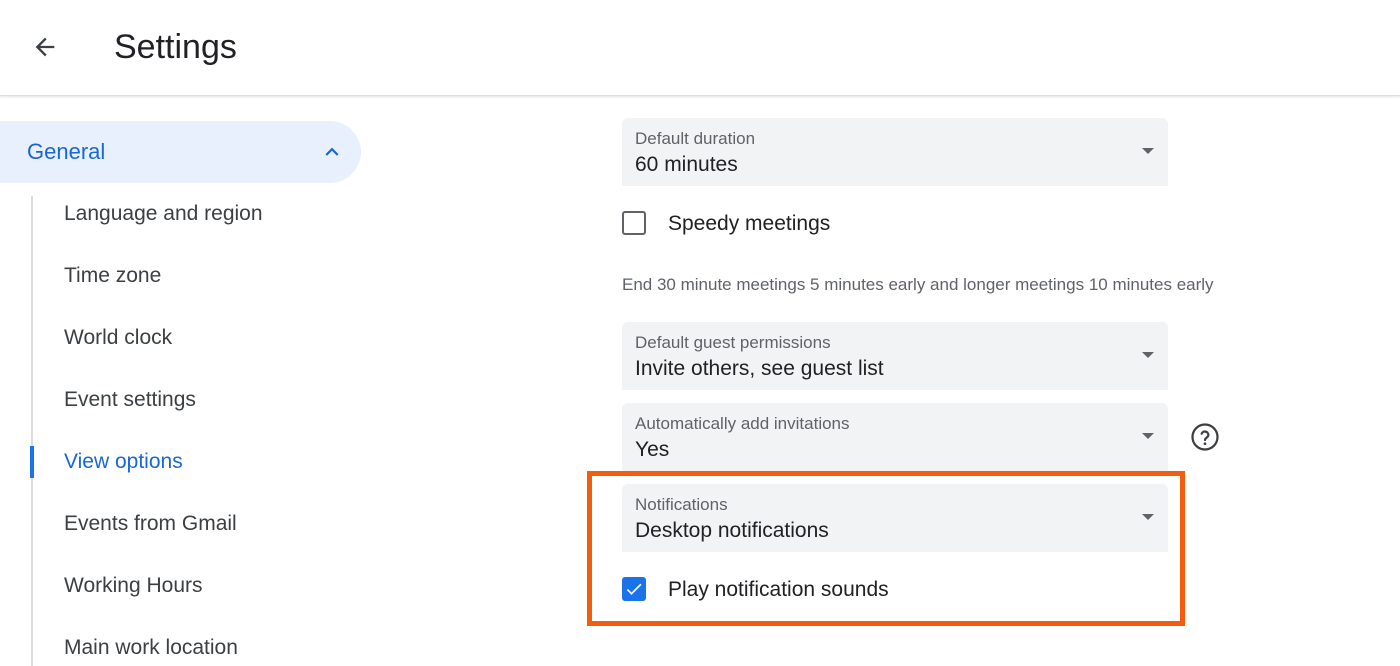  What do you see at coordinates (163, 214) in the screenshot?
I see `sidebar-item-language-and-region: Language and region` at bounding box center [163, 214].